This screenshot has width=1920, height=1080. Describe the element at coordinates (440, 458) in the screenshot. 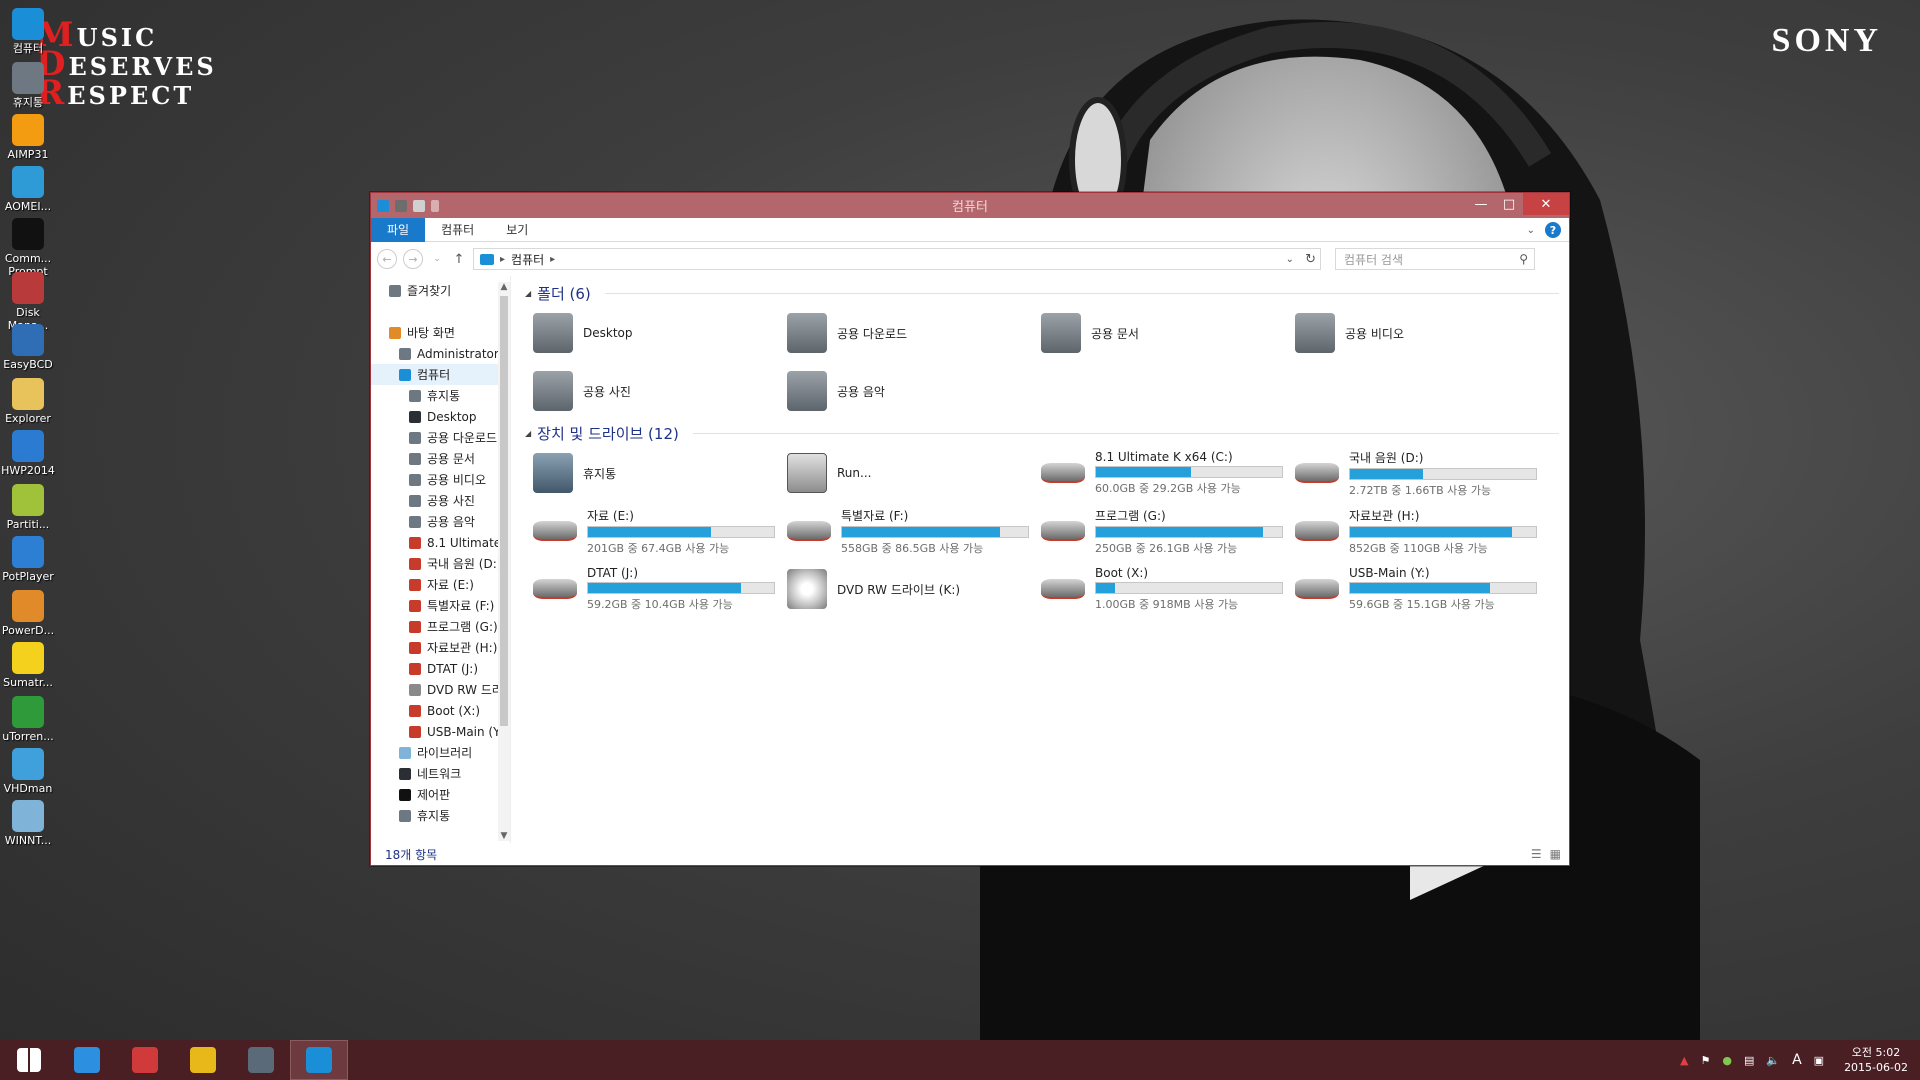

I see `tree-item: 공용 문서` at that location.